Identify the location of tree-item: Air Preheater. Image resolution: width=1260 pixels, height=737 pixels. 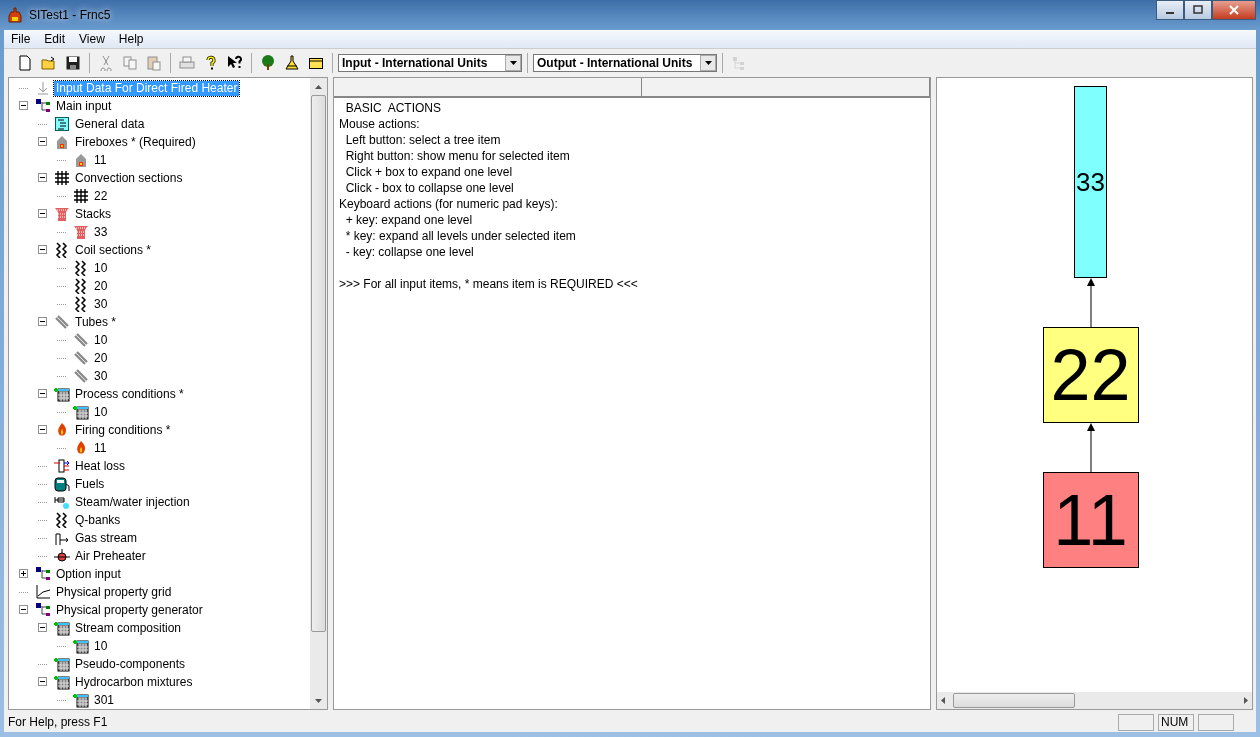
(110, 556).